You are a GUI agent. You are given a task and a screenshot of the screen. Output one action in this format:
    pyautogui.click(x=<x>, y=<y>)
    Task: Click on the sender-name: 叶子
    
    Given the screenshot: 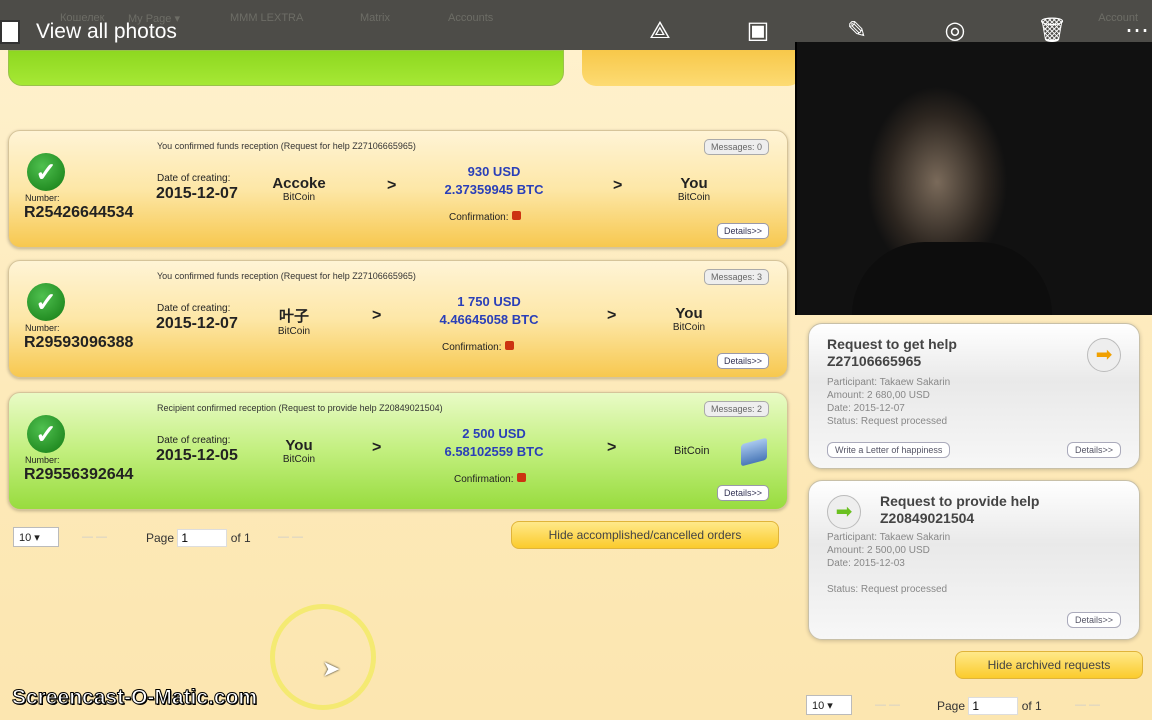 What is the action you would take?
    pyautogui.click(x=293, y=316)
    